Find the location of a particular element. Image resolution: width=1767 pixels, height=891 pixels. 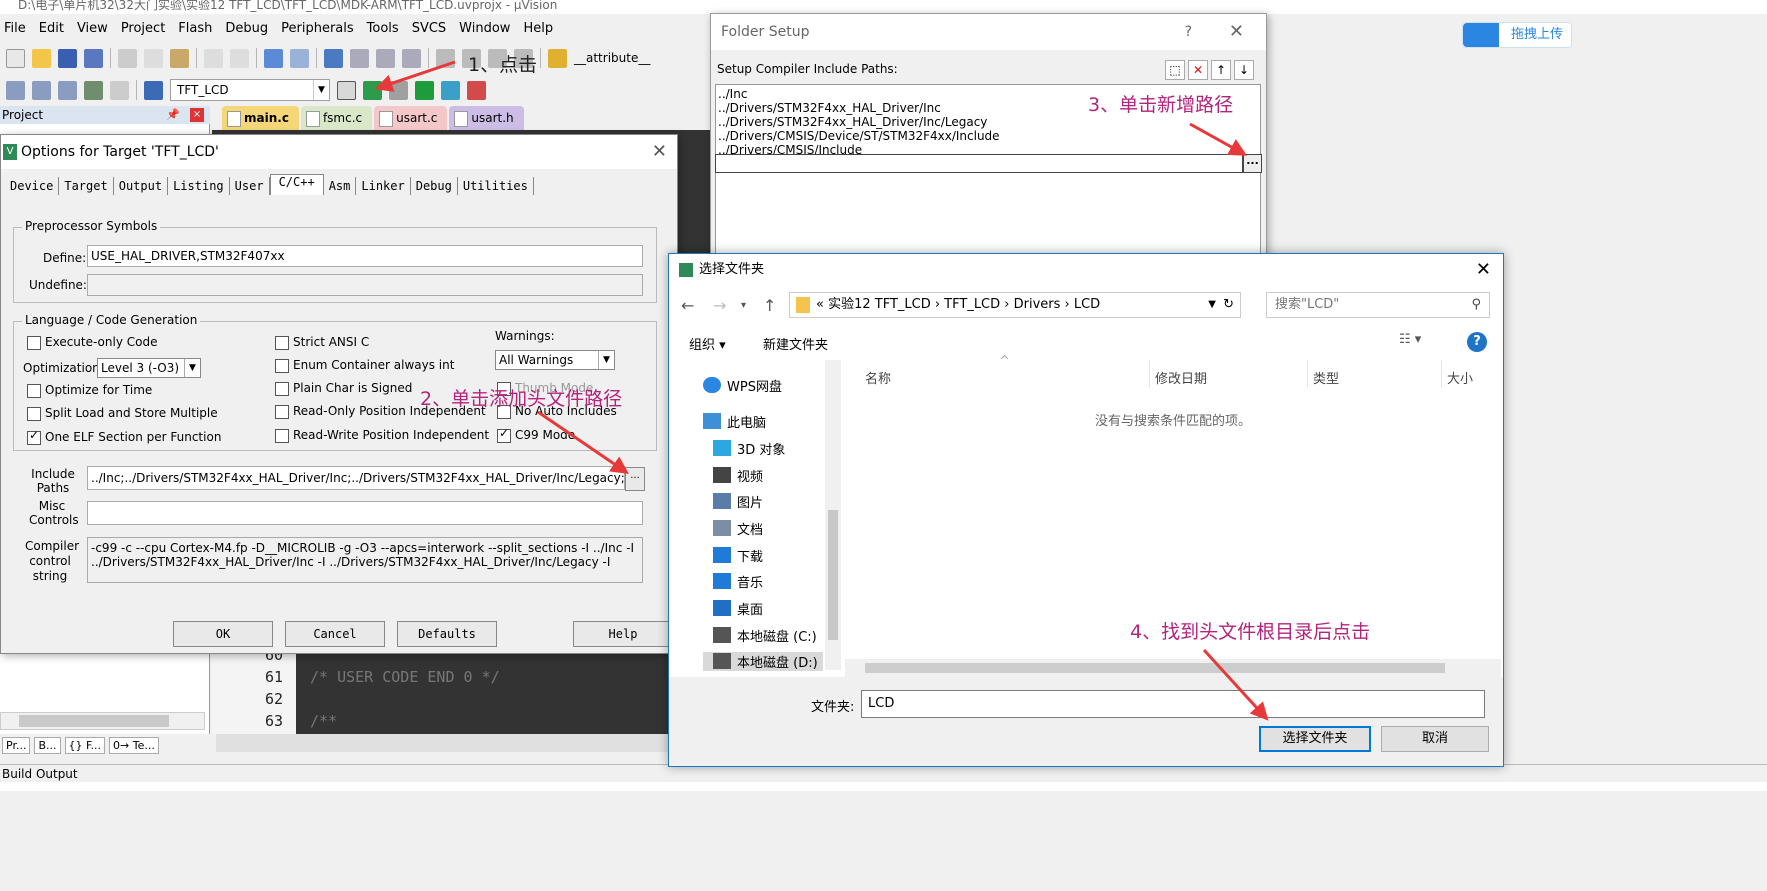

arrow-step2 is located at coordinates (583, 442).